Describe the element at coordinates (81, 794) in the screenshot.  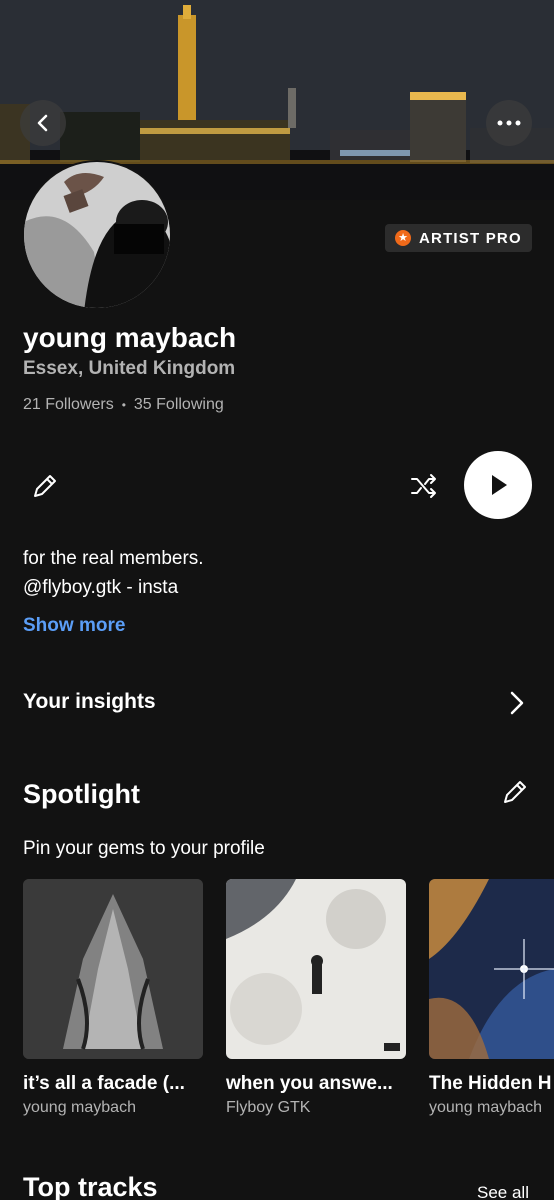
I see `spotlight-heading: Spotlight` at that location.